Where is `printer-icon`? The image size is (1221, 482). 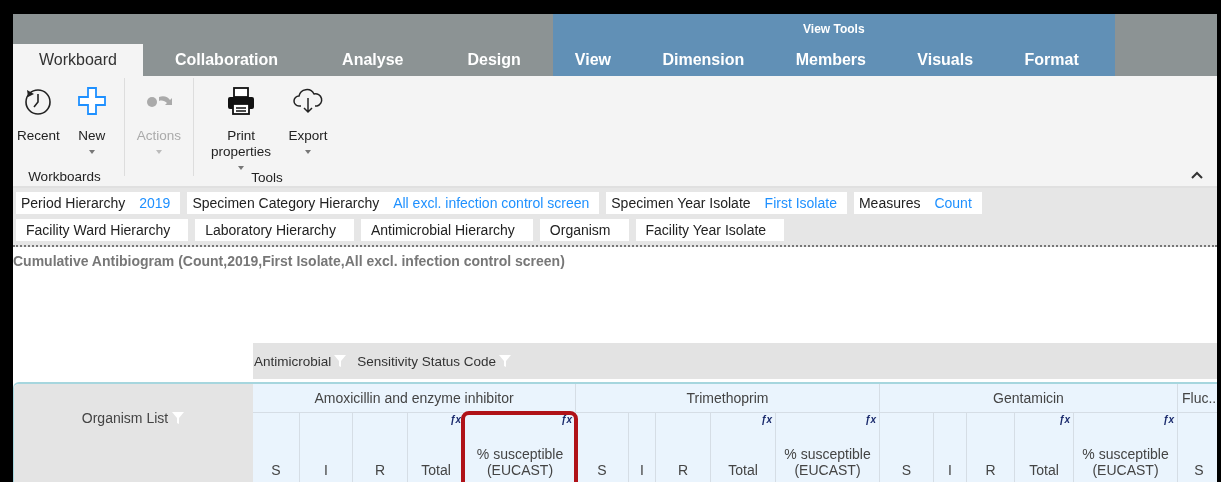
printer-icon is located at coordinates (241, 101).